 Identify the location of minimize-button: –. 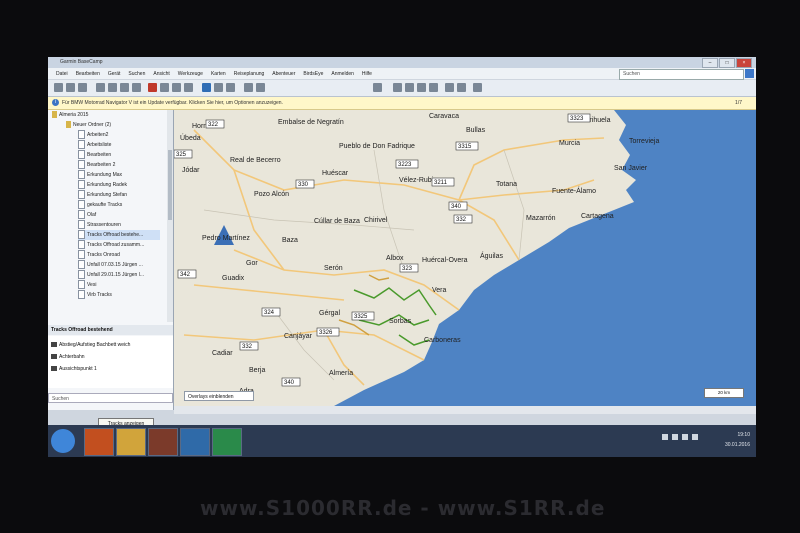
(710, 63).